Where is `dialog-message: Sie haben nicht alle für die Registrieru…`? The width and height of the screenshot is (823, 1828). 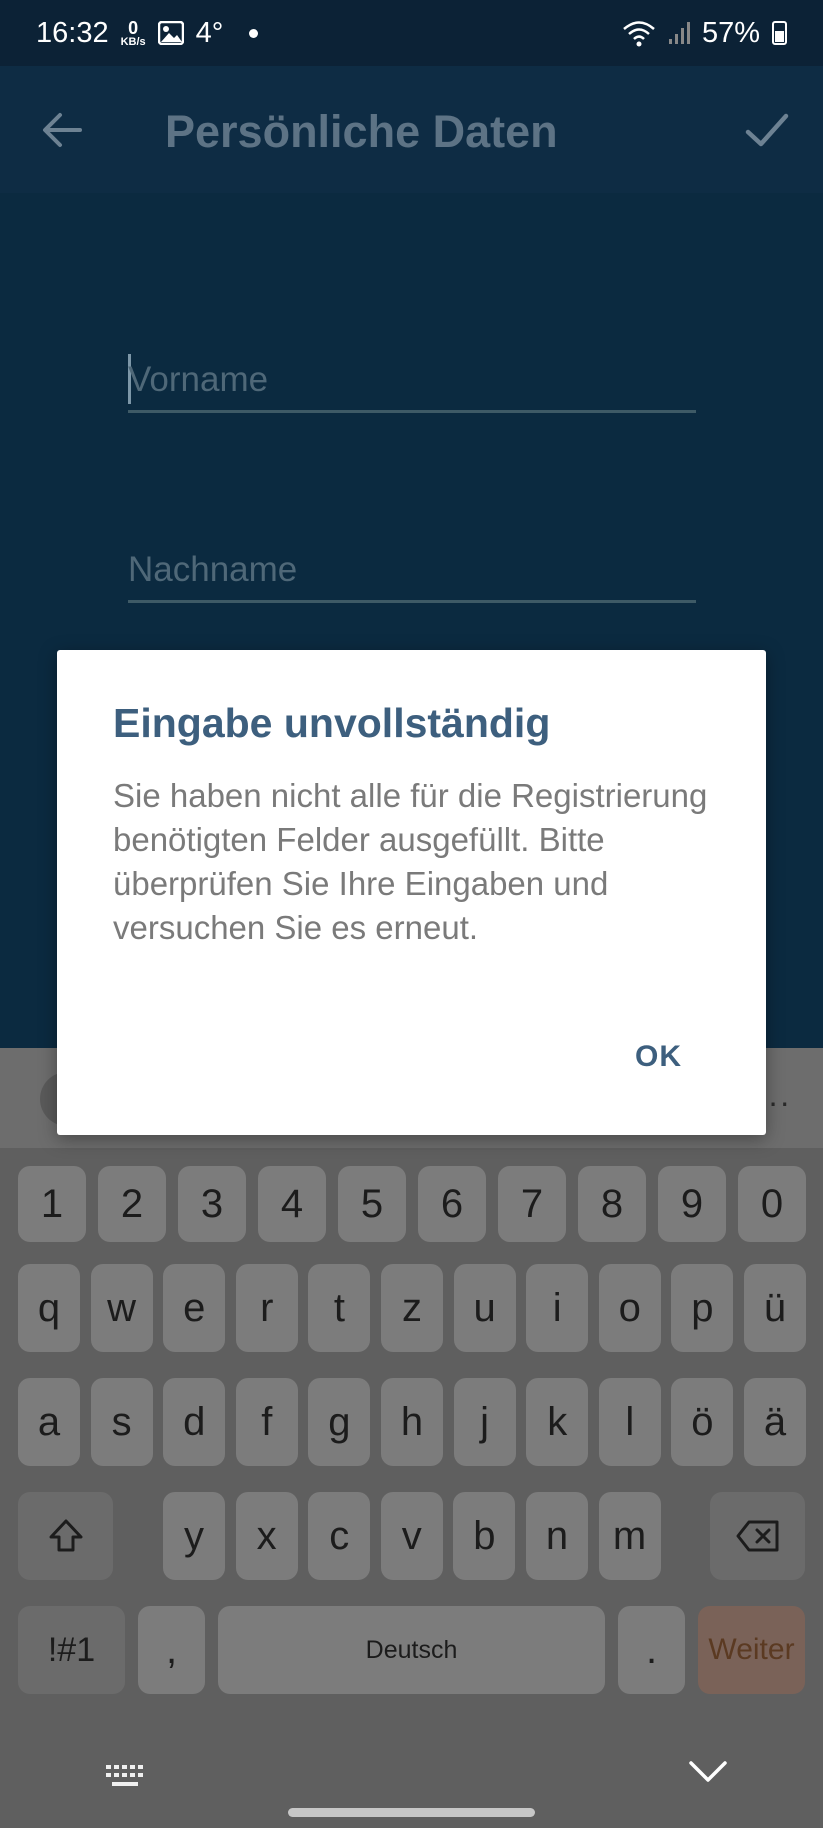
dialog-message: Sie haben nicht alle für die Registrieru… is located at coordinates (410, 861).